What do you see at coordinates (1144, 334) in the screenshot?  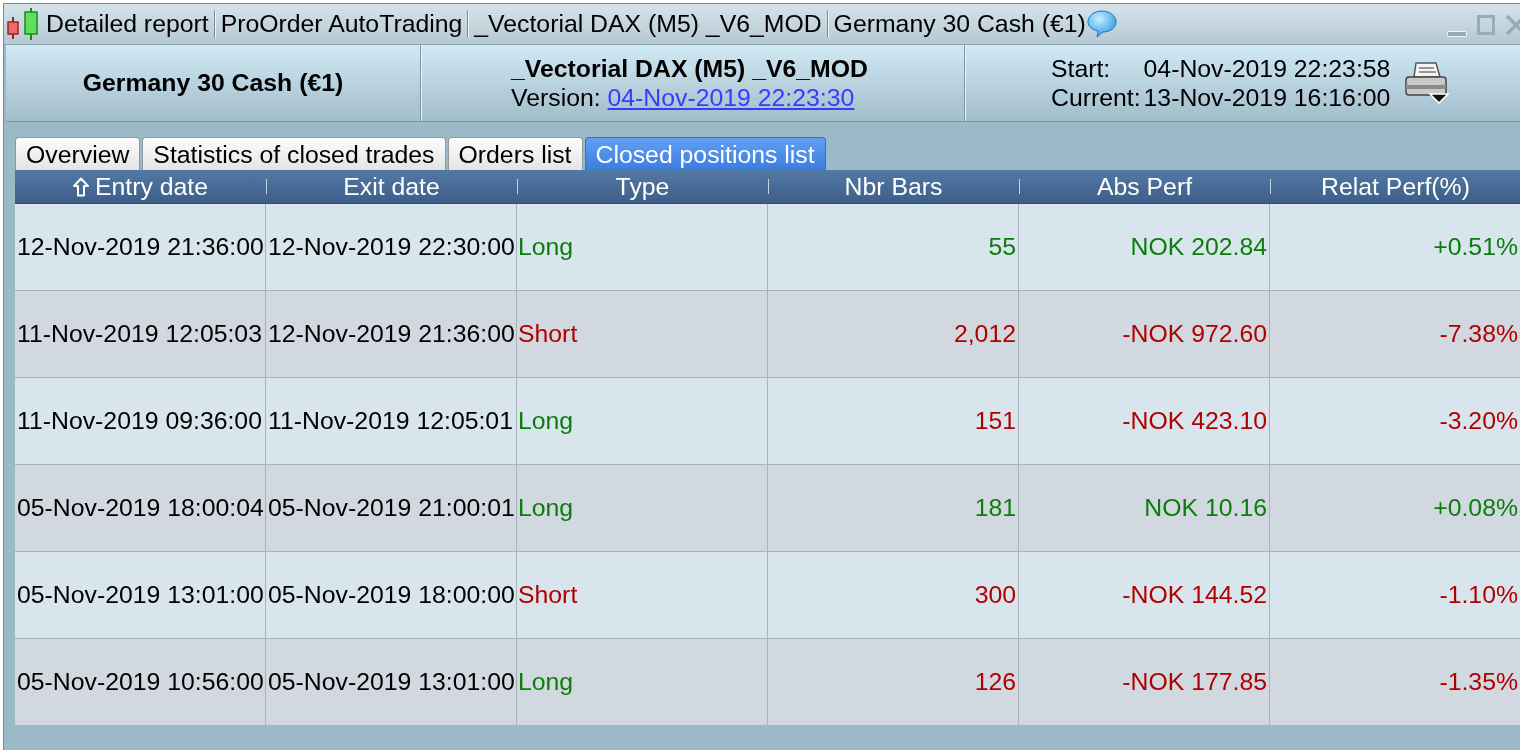 I see `table-cell: -NOK 972.60` at bounding box center [1144, 334].